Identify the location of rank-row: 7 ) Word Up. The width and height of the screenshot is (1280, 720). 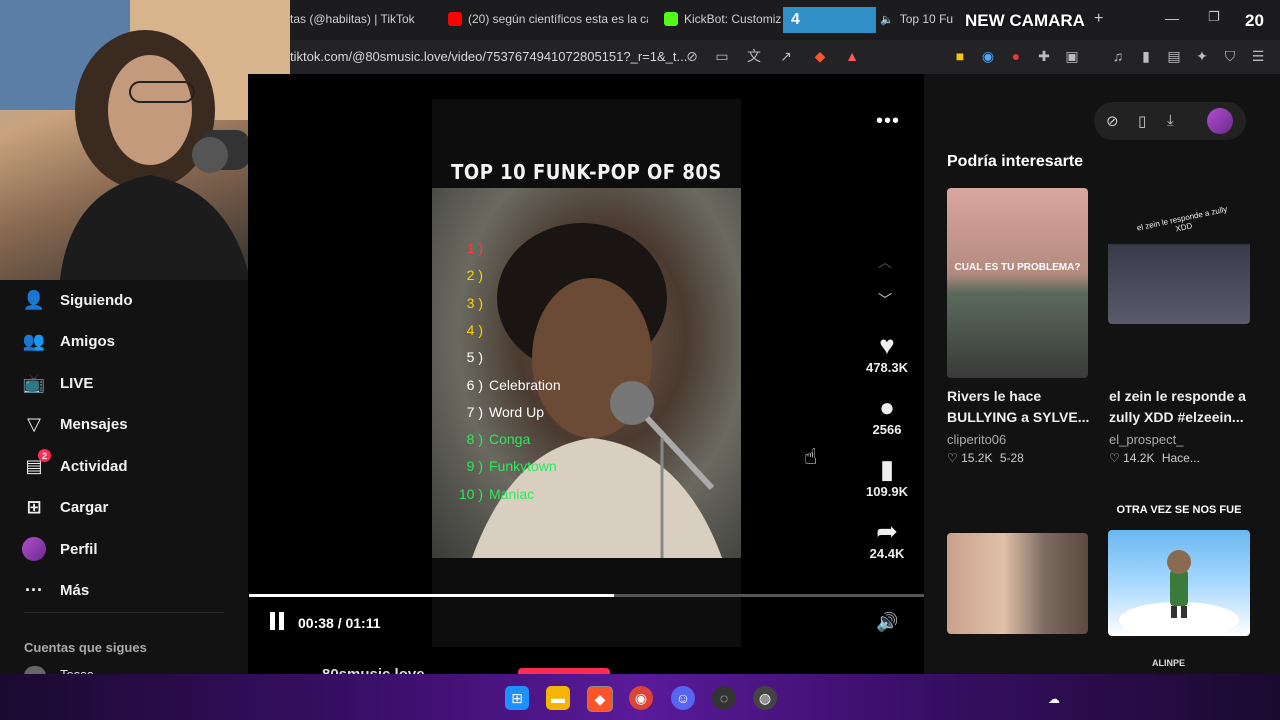
(499, 412).